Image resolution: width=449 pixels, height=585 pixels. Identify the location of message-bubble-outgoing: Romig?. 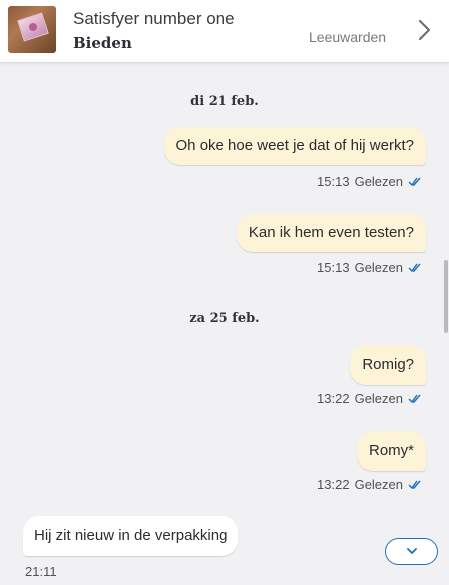
(388, 365).